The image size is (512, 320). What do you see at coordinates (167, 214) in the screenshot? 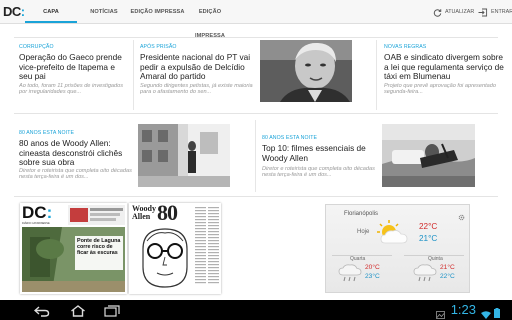
I see `cover-big-number: 80` at bounding box center [167, 214].